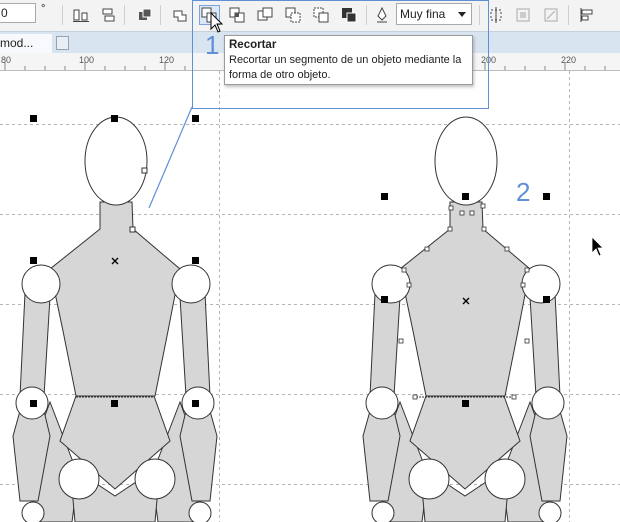 This screenshot has width=620, height=522. I want to click on front-minus-back-icon, so click(293, 15).